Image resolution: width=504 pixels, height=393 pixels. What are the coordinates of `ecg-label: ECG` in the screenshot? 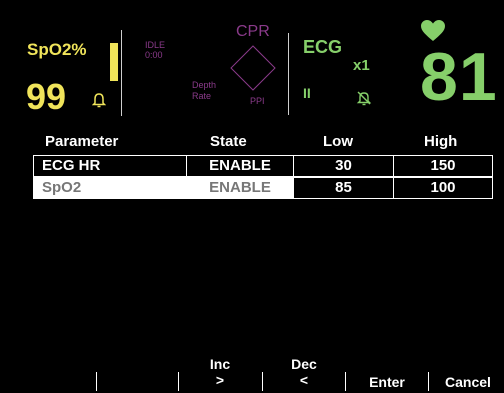 It's located at (323, 47).